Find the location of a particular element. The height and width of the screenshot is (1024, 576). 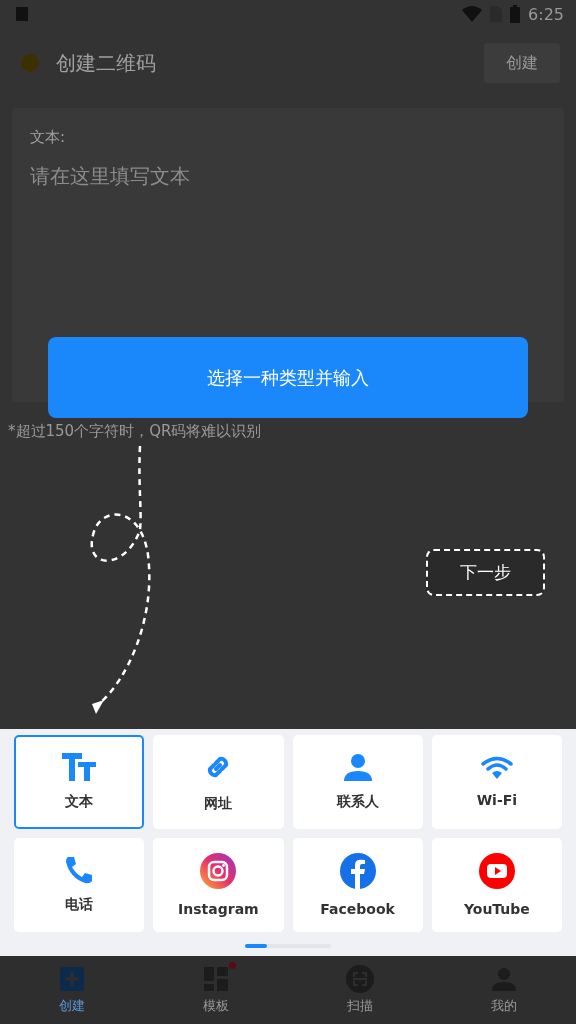

phone-icon is located at coordinates (79, 870).